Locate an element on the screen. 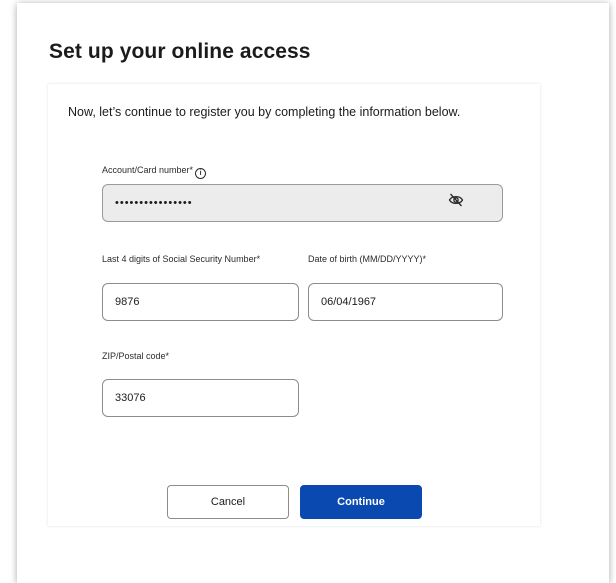 The width and height of the screenshot is (616, 583). account-number-label: Account/Card number* i is located at coordinates (154, 172).